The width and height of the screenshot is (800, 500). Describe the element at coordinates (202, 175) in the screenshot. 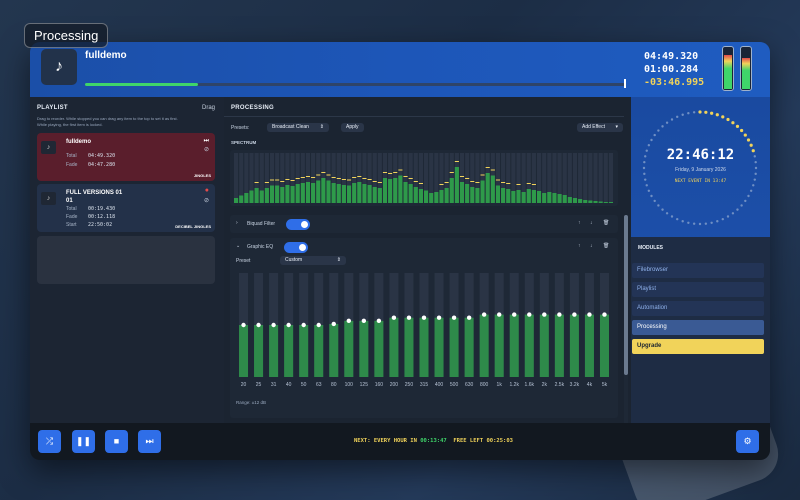

I see `playlist-item-tag: JINGLES` at that location.